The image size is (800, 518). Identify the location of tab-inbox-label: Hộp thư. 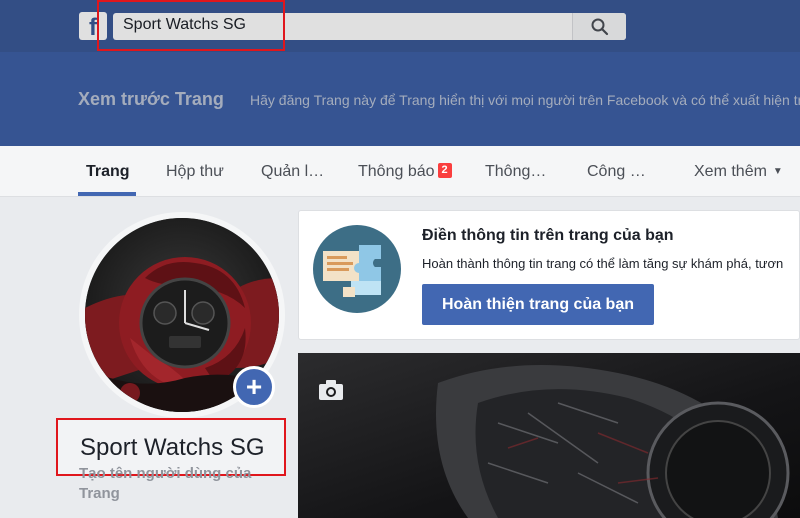
(195, 171).